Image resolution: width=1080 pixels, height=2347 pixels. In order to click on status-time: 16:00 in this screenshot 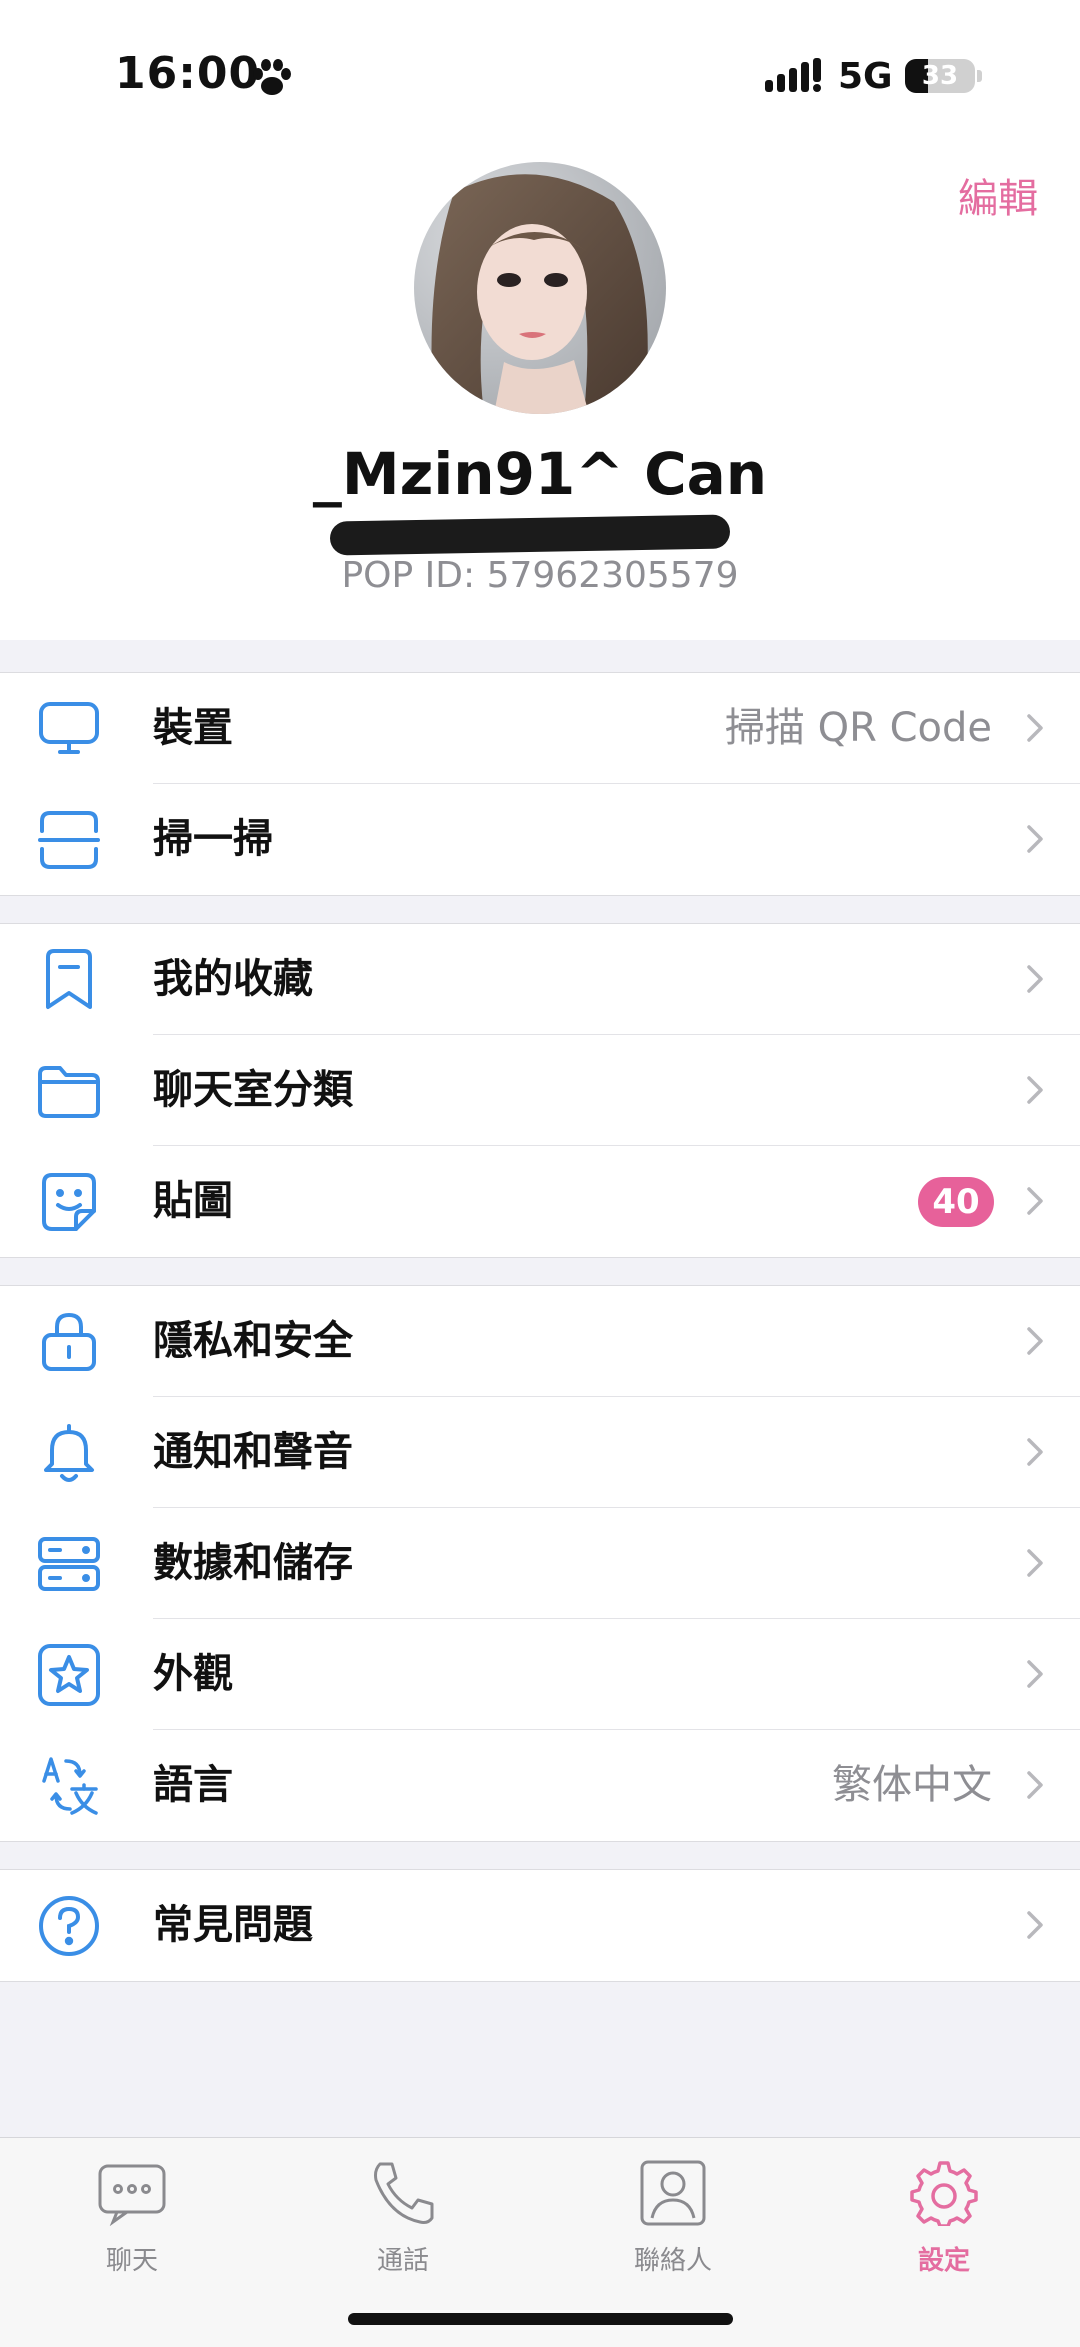, I will do `click(188, 73)`.